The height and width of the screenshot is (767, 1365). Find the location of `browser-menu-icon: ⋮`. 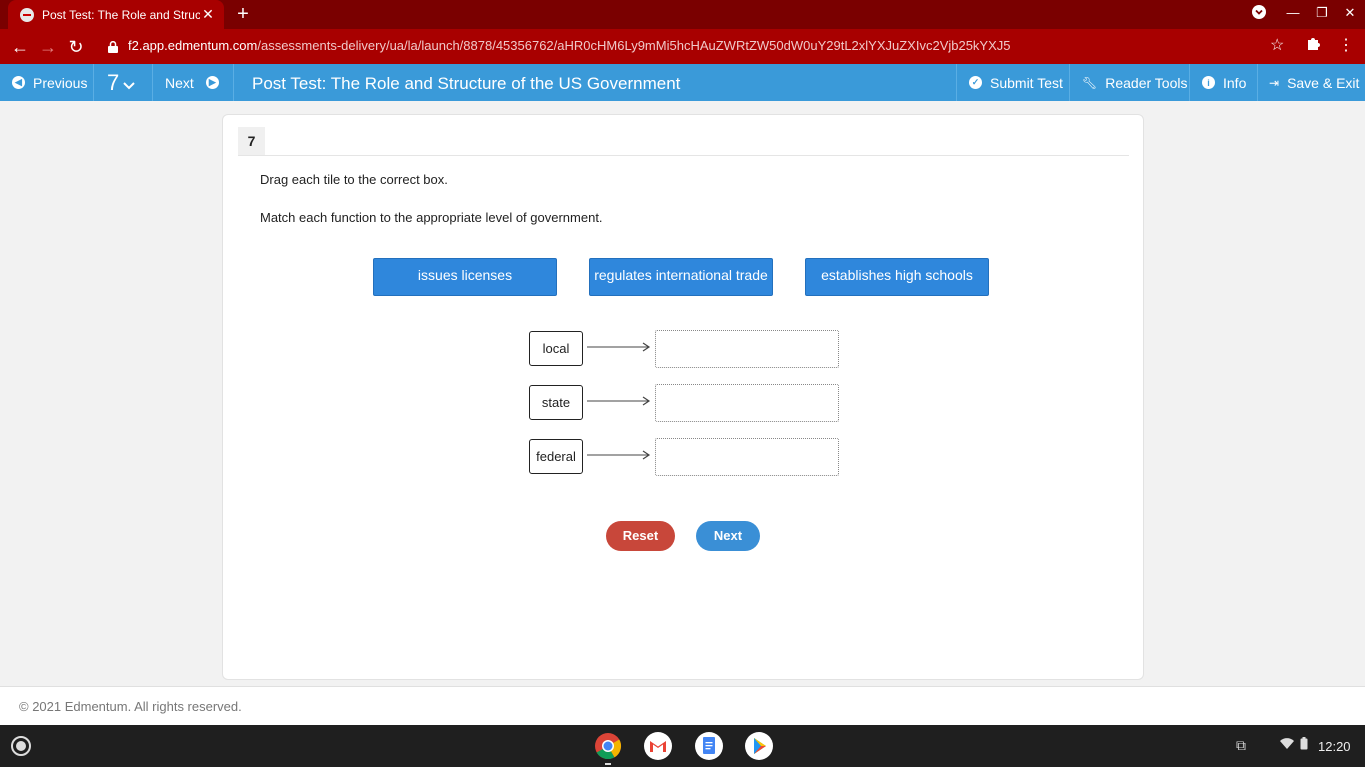

browser-menu-icon: ⋮ is located at coordinates (1346, 45).